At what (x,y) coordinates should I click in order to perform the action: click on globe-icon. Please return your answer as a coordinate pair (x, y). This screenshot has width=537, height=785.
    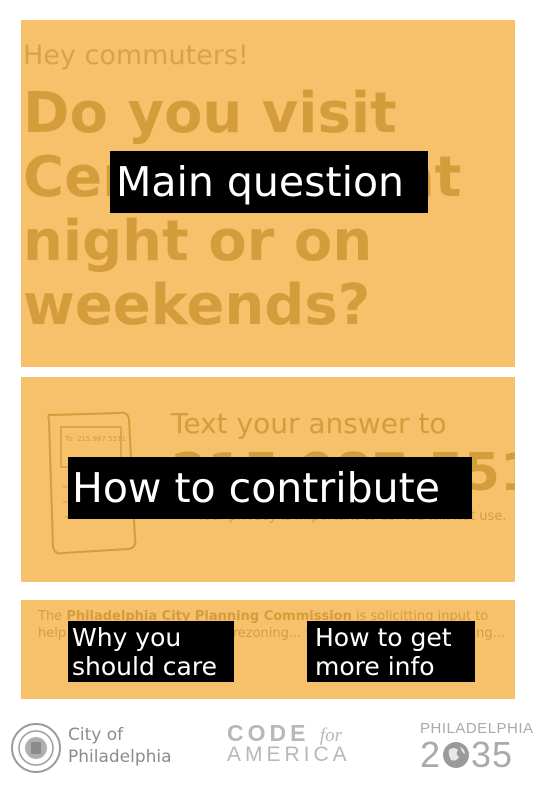
    Looking at the image, I should click on (456, 755).